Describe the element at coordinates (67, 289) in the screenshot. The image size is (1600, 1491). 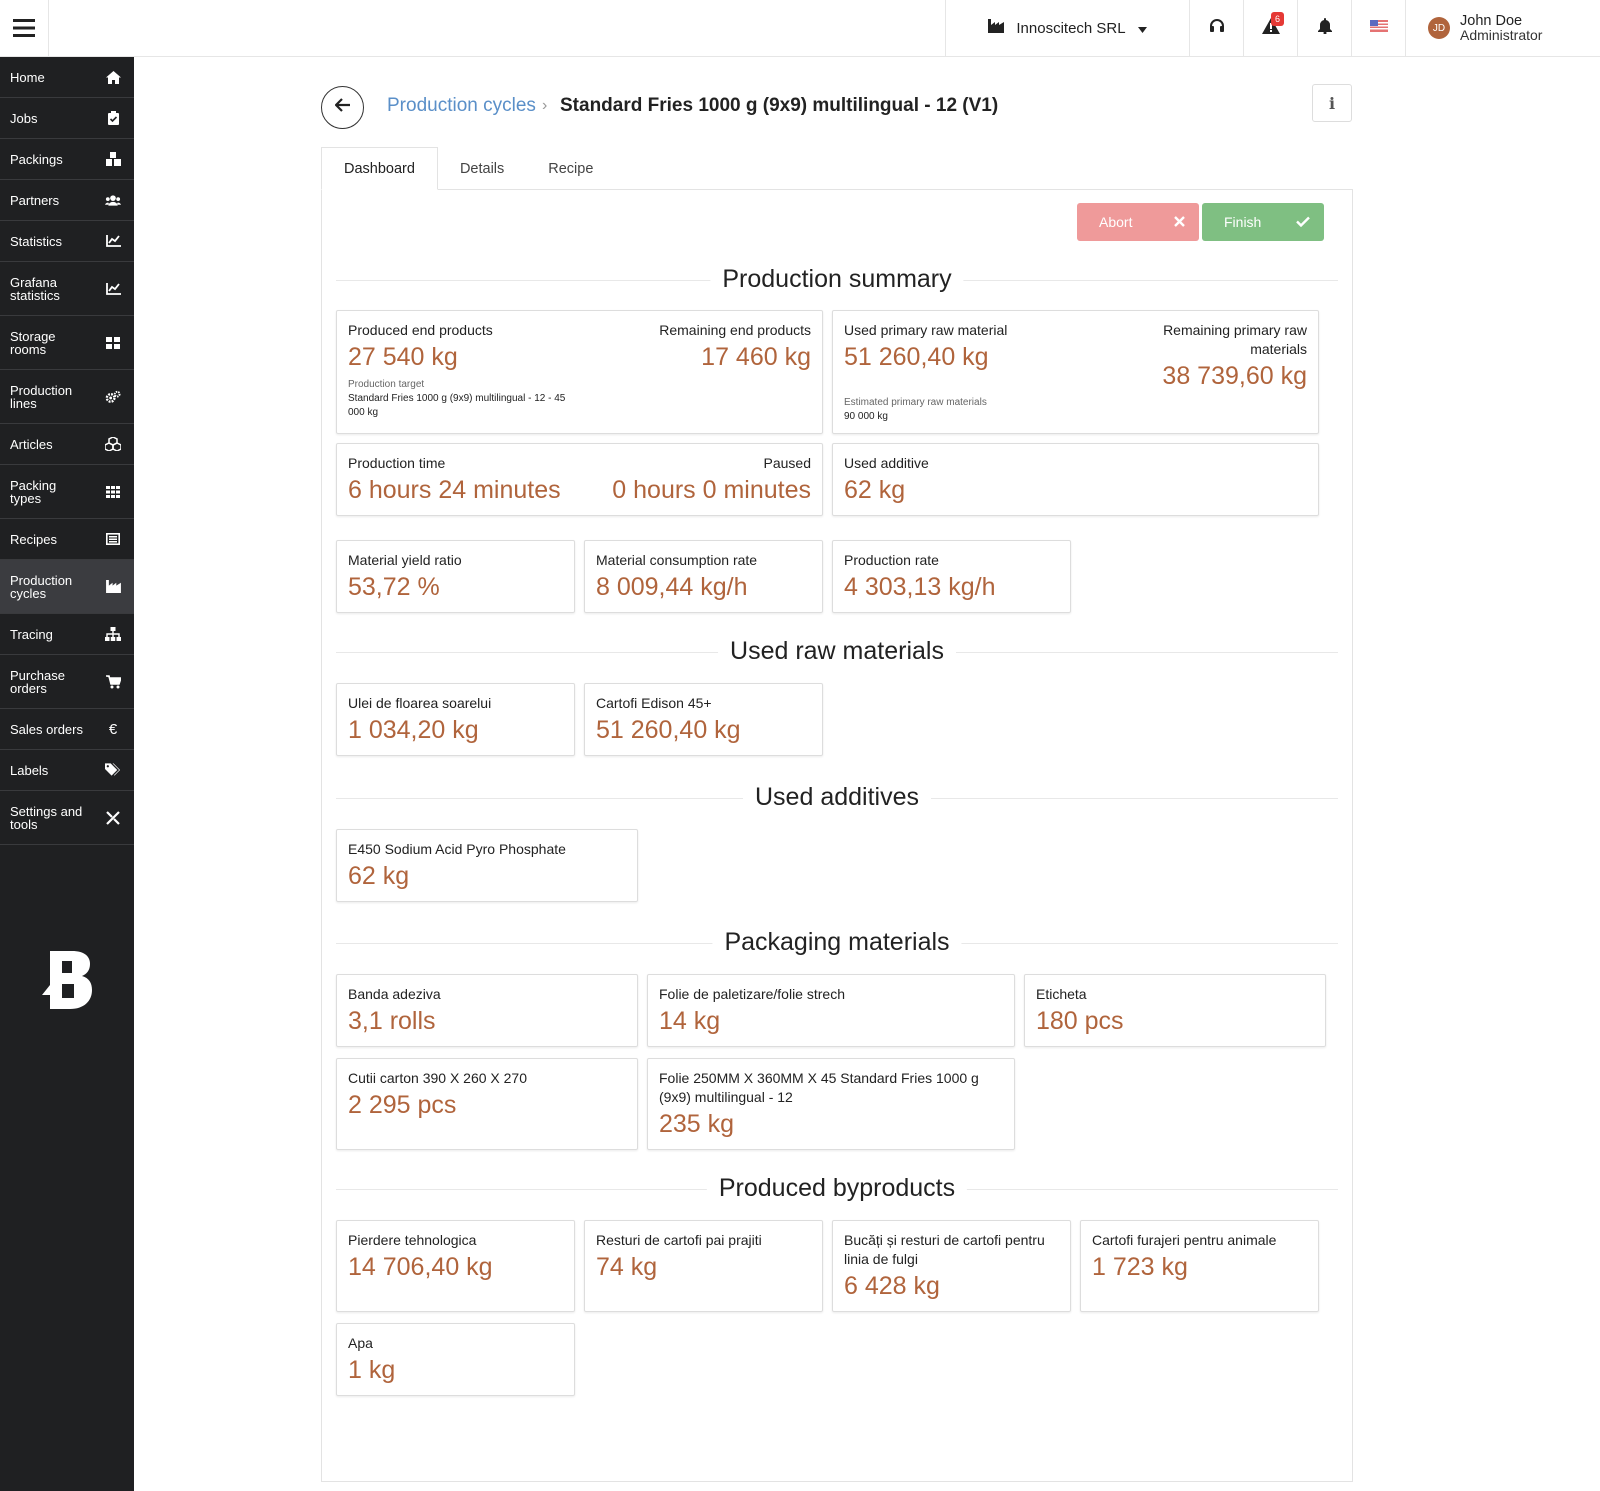
I see `sidebar-item-grafana-statistics: Grafana statistics` at that location.